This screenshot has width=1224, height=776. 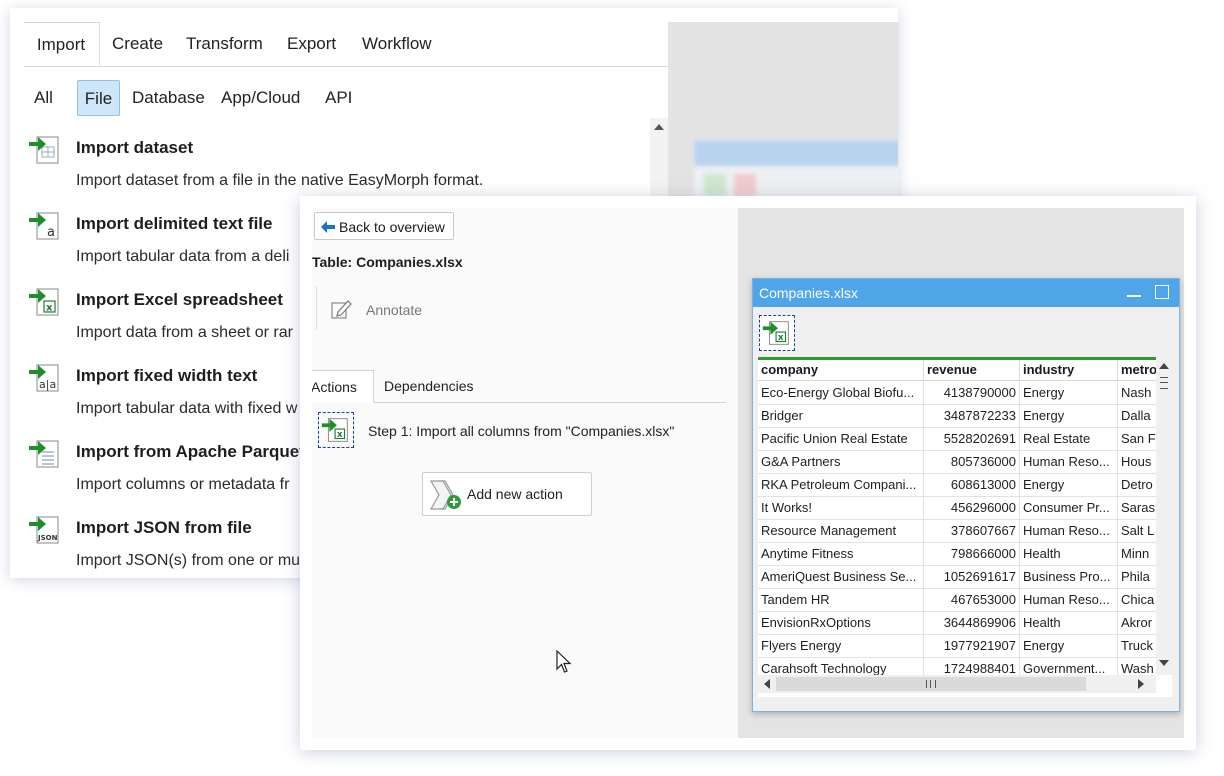 What do you see at coordinates (1137, 577) in the screenshot?
I see `cell-metro: Phila` at bounding box center [1137, 577].